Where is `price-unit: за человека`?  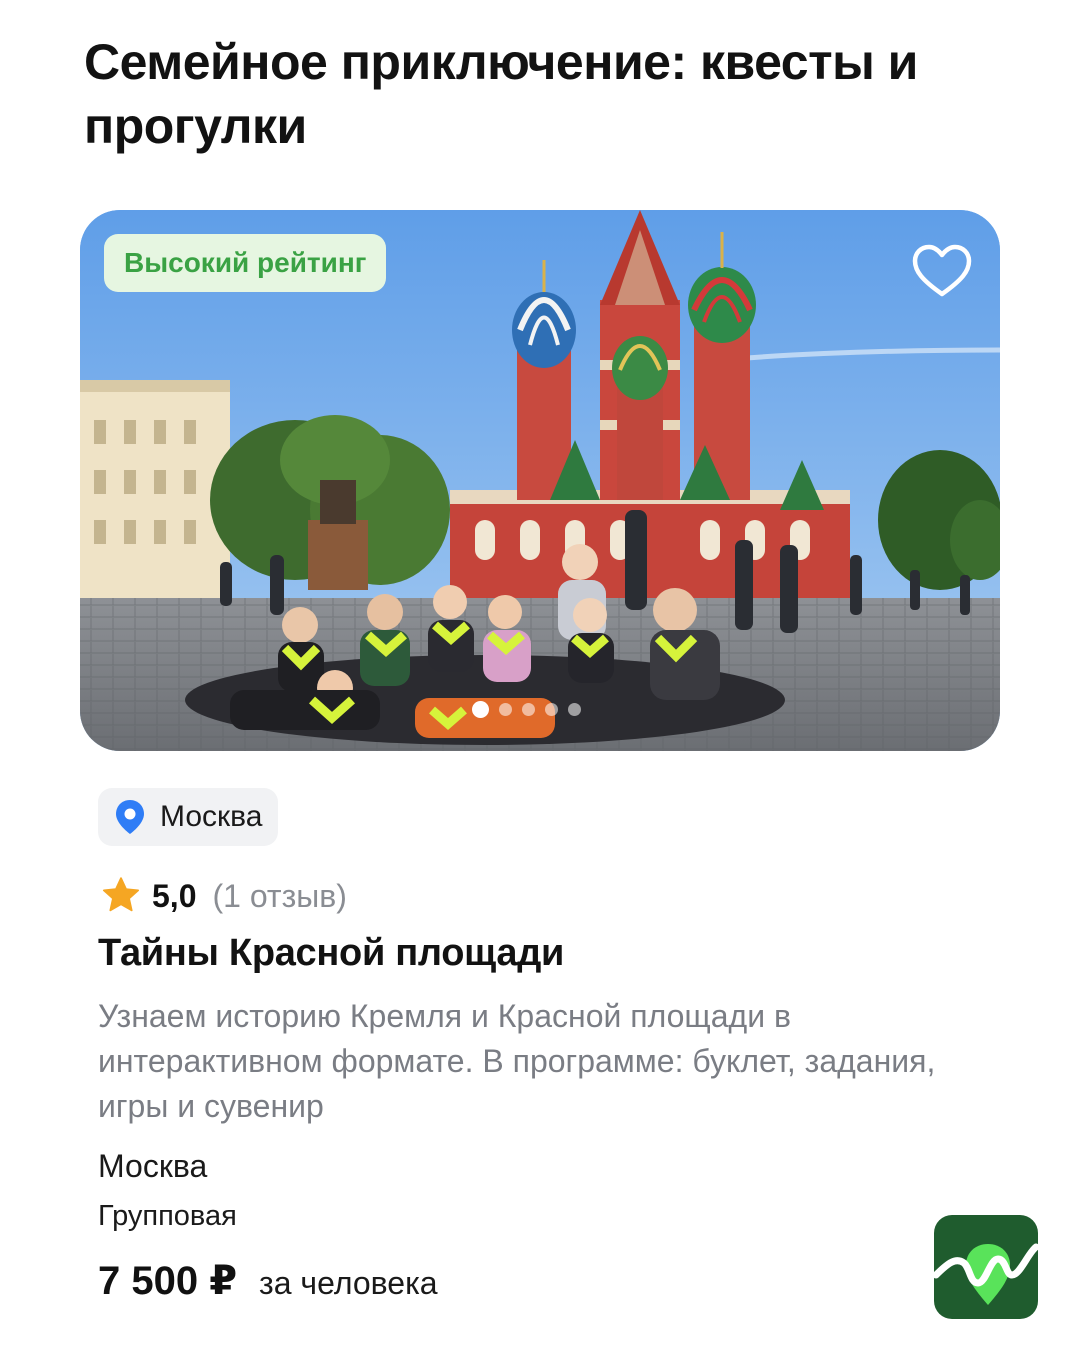
price-unit: за человека is located at coordinates (348, 1283).